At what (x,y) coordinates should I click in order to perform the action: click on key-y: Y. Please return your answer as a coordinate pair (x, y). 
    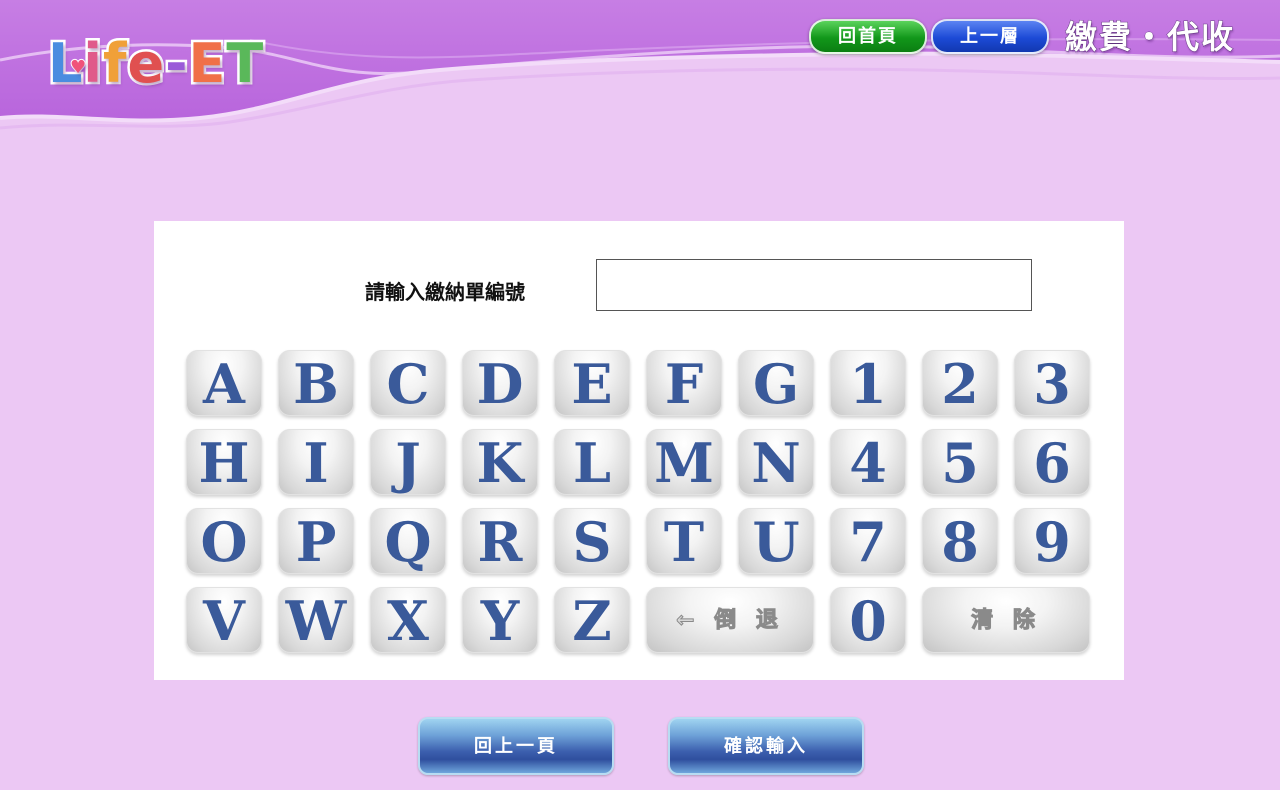
    Looking at the image, I should click on (500, 620).